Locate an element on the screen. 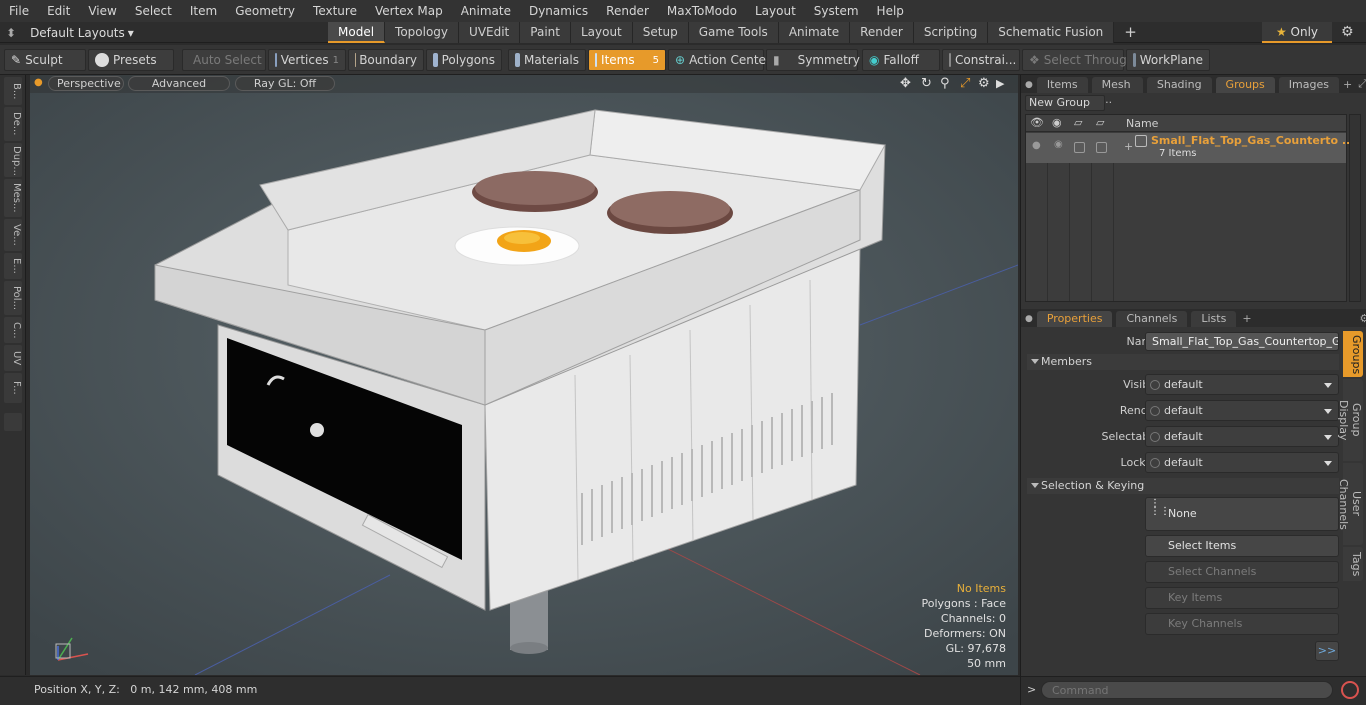 The width and height of the screenshot is (1366, 705). properties-gear-icon: ⚙ is located at coordinates (1363, 318).